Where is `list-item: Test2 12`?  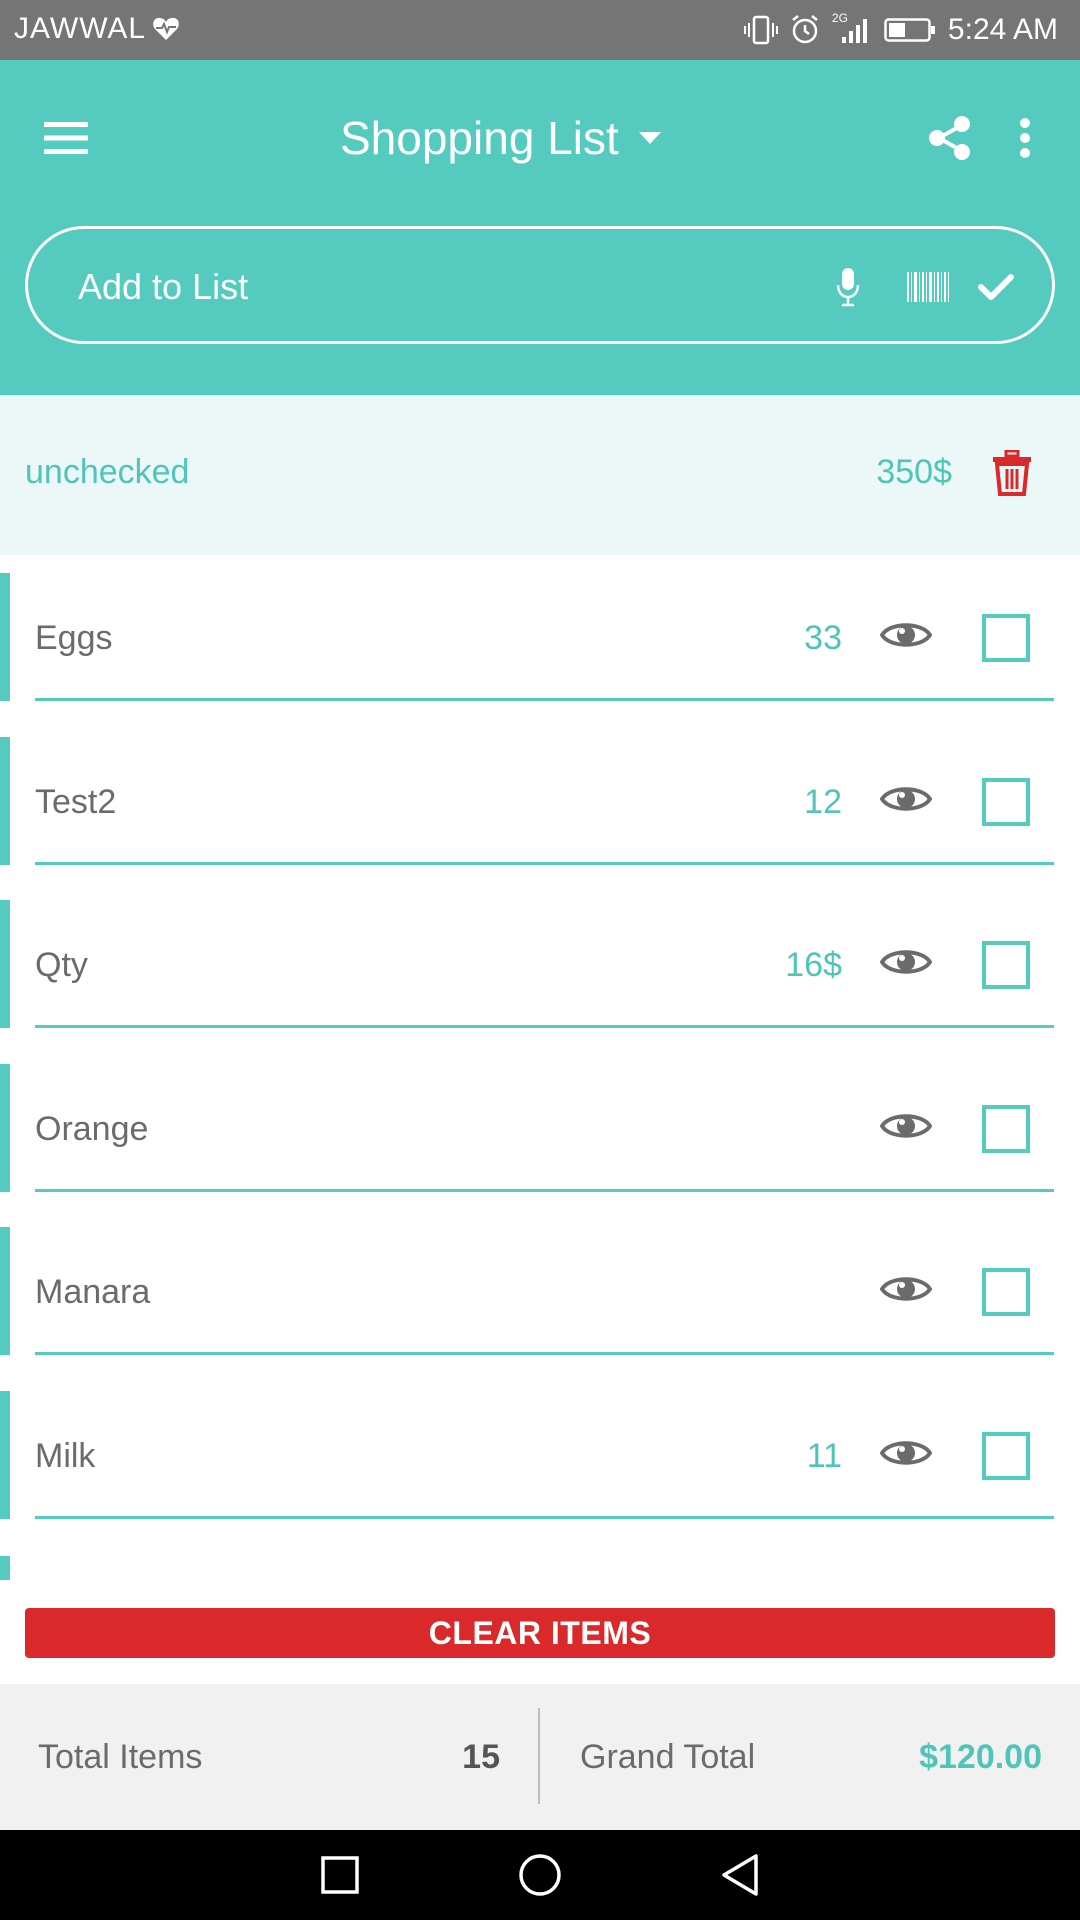 list-item: Test2 12 is located at coordinates (540, 801).